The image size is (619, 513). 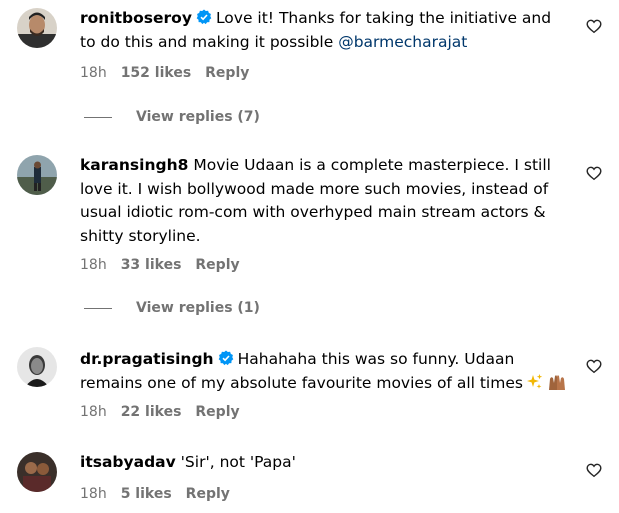 I want to click on username: dr.pragatisingh, so click(x=147, y=359).